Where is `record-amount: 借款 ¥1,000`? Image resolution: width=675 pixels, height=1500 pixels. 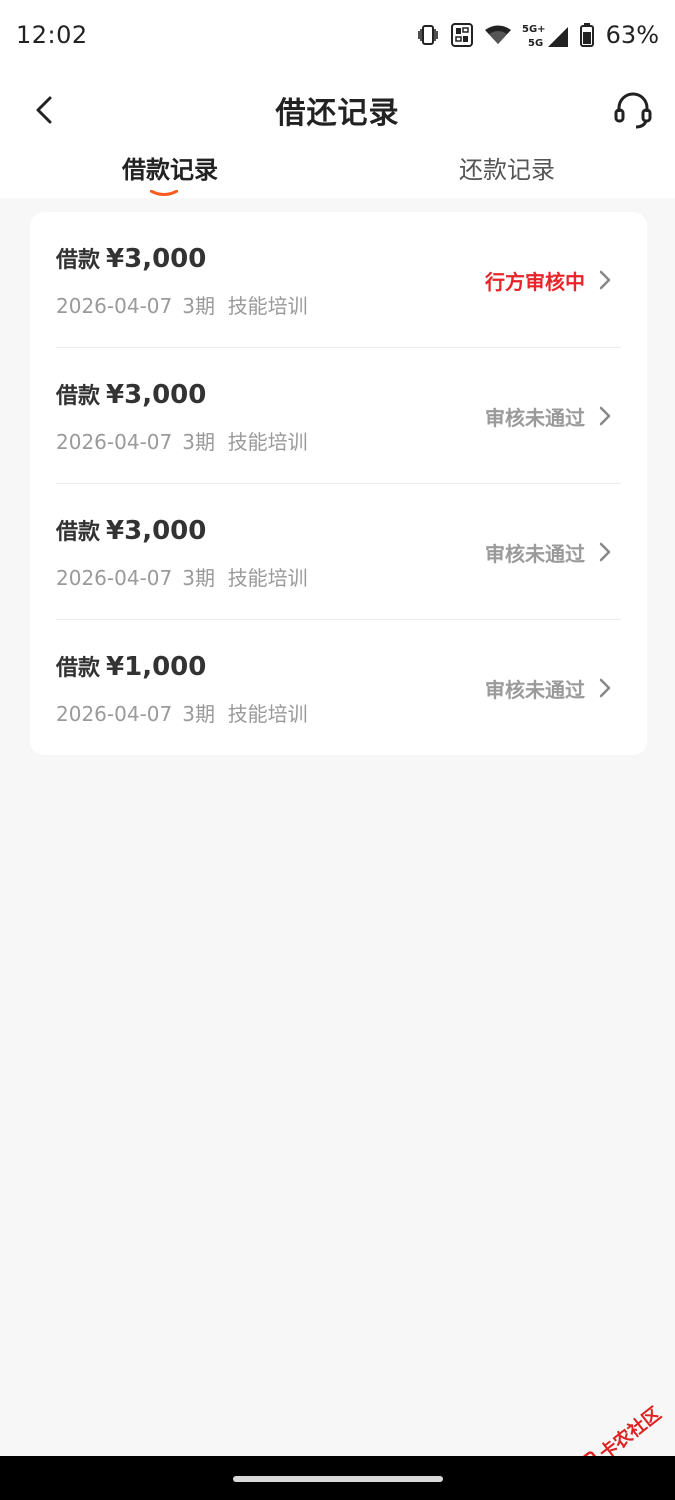 record-amount: 借款 ¥1,000 is located at coordinates (131, 666).